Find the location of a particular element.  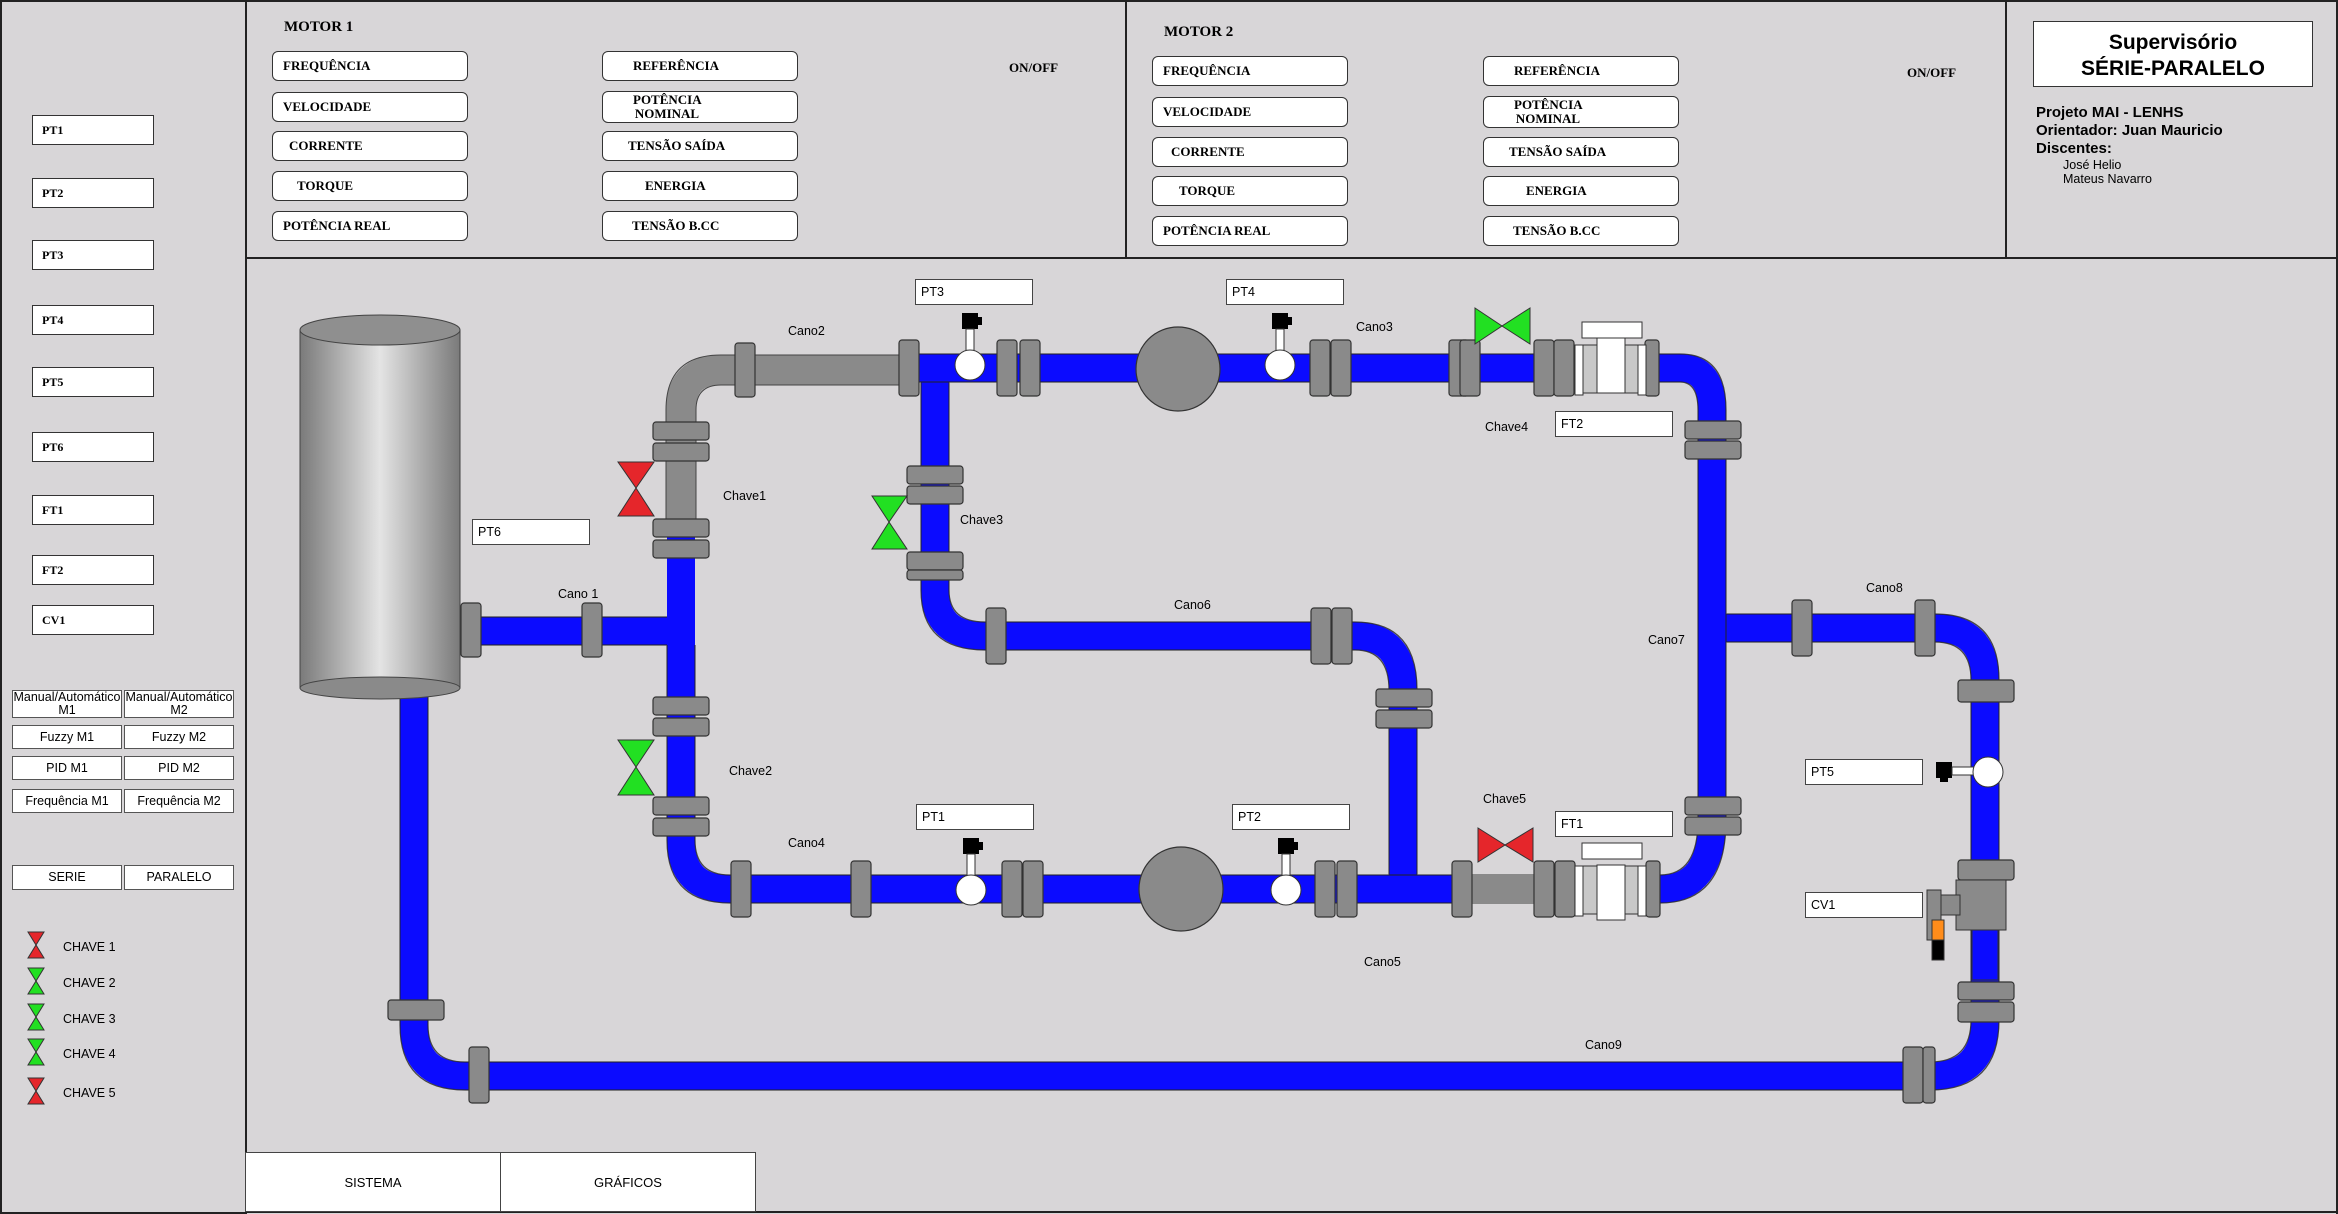

motor1-title: MOTOR 1 is located at coordinates (319, 27).